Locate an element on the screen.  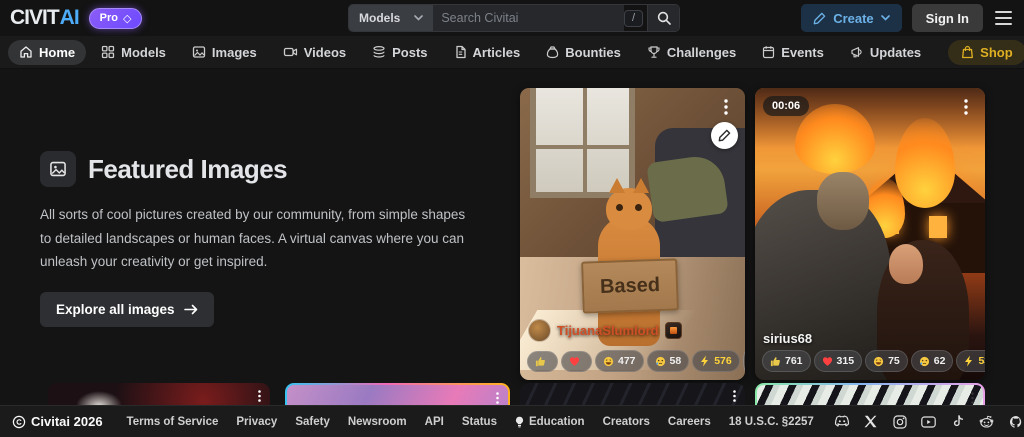
diamond-icon: ◇ is located at coordinates (127, 18).